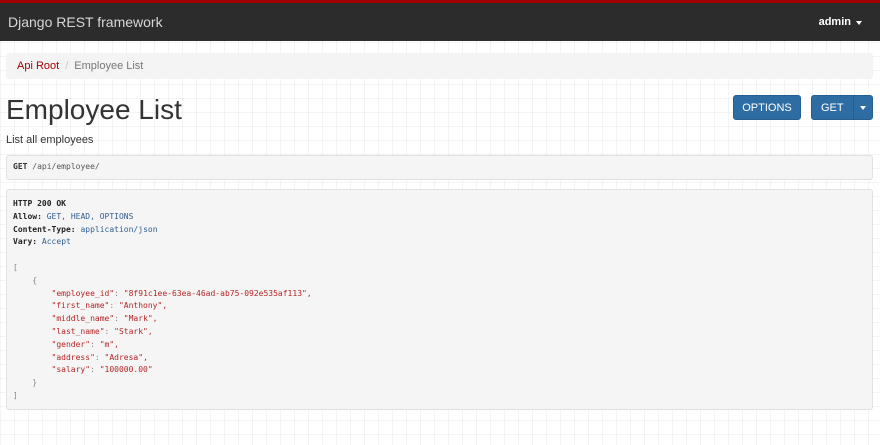 This screenshot has width=880, height=445. What do you see at coordinates (217, 293) in the screenshot?
I see `json-value: "8f91c1ee-63ea-46ad-ab75-092e535af113",` at bounding box center [217, 293].